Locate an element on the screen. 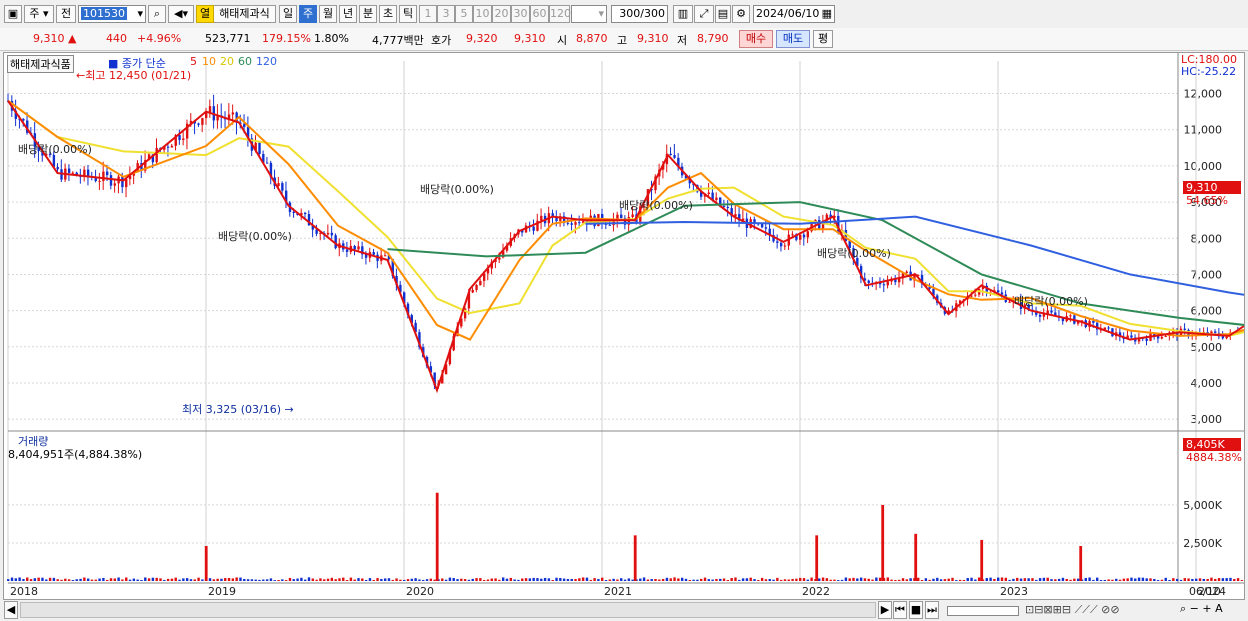  prev-button: 전 is located at coordinates (66, 14).